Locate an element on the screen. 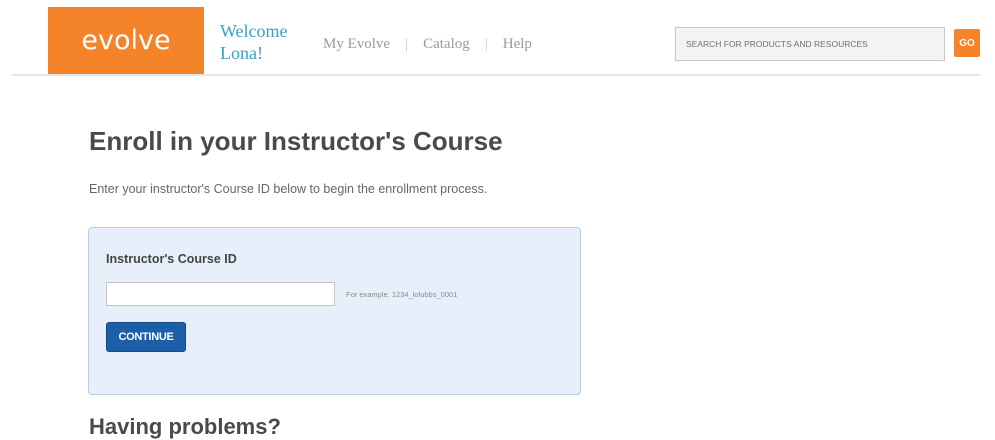  evolve-logo: evolve is located at coordinates (126, 41).